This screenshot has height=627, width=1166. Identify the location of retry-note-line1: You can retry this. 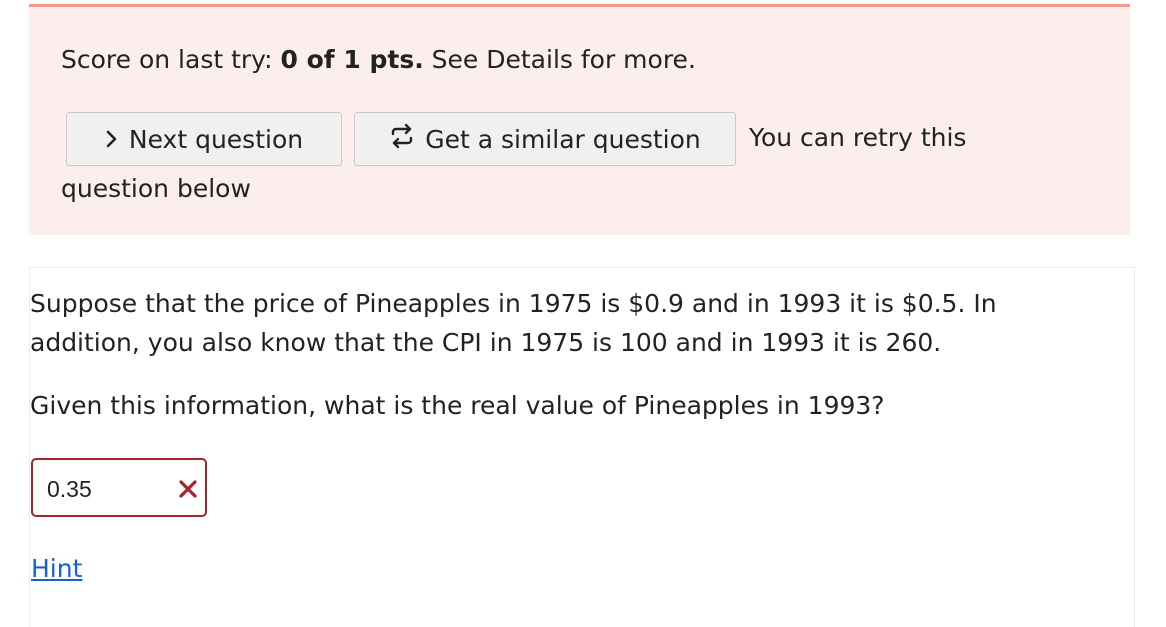
(858, 137).